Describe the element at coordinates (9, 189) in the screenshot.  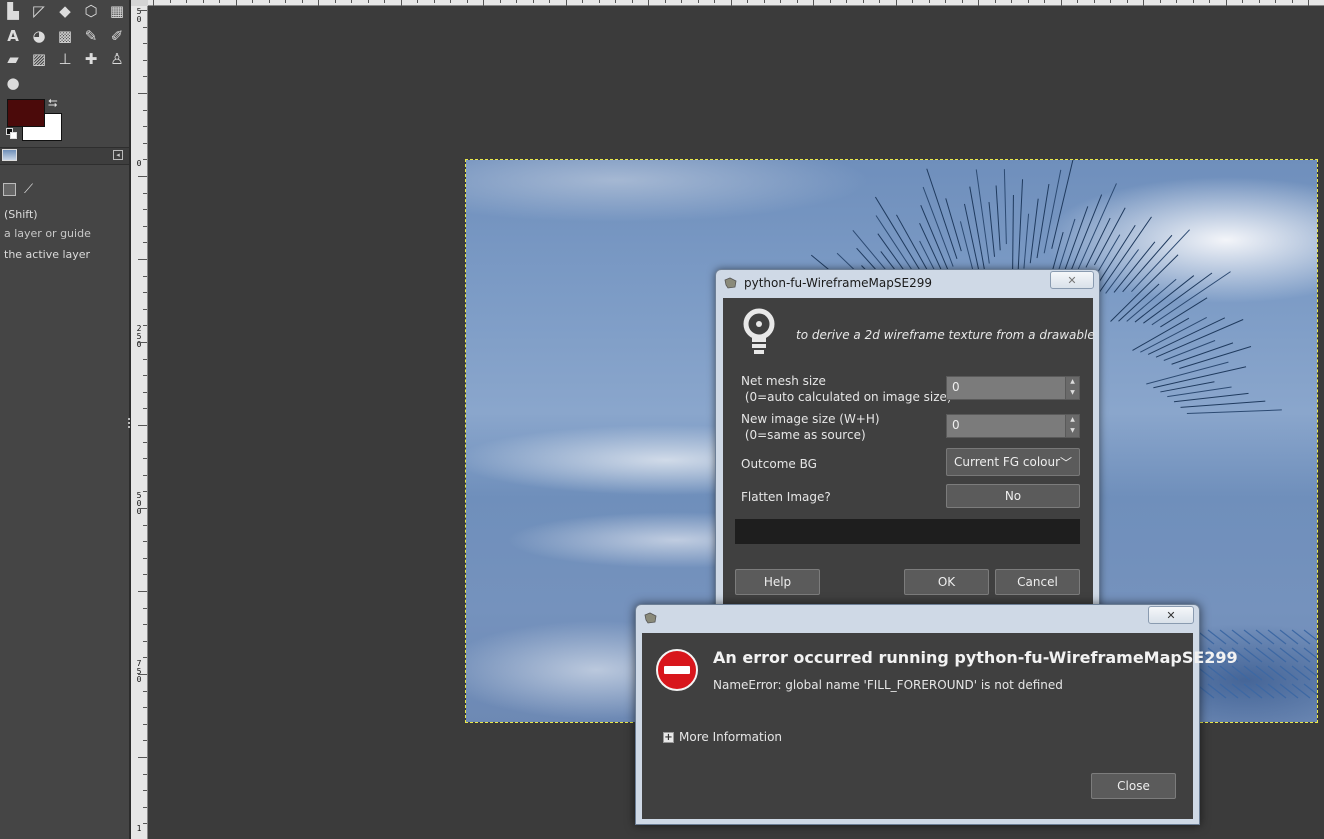
I see `layer-mode-icon` at that location.